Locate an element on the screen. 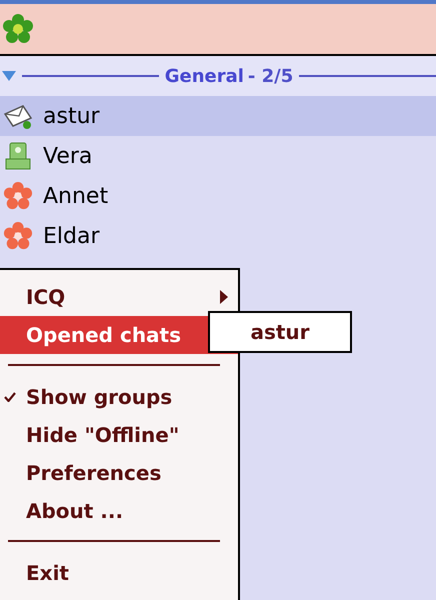 This screenshot has width=436, height=600. group-count: - 2/5 is located at coordinates (271, 76).